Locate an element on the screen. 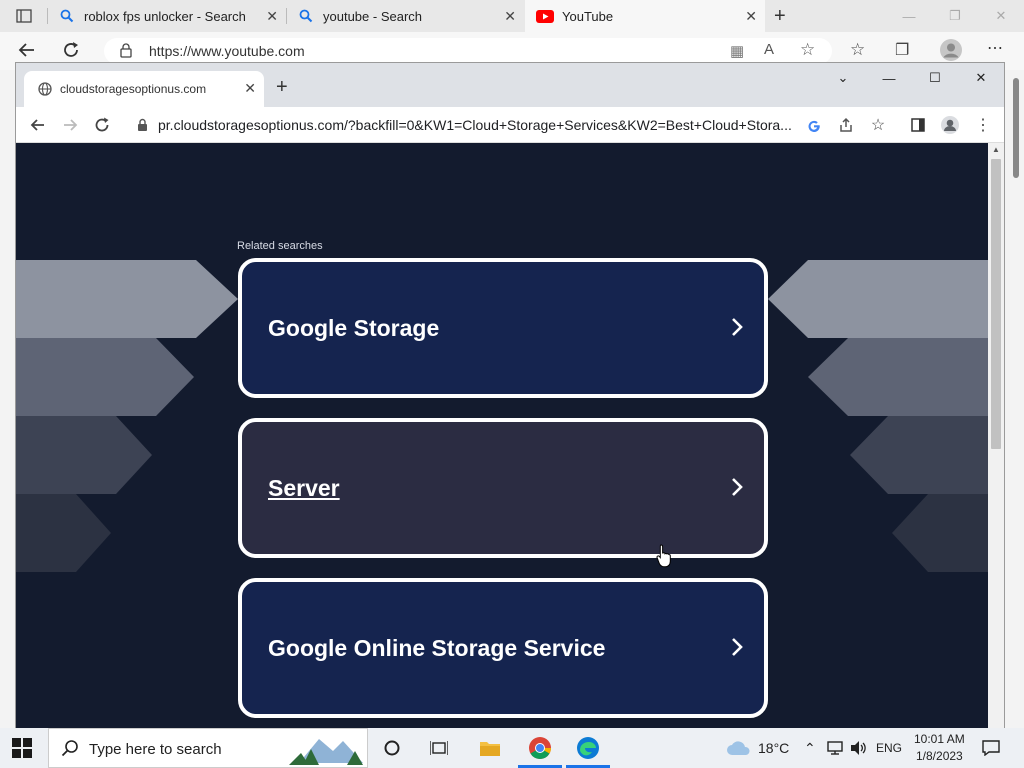 The height and width of the screenshot is (768, 1024). network-icon is located at coordinates (835, 750).